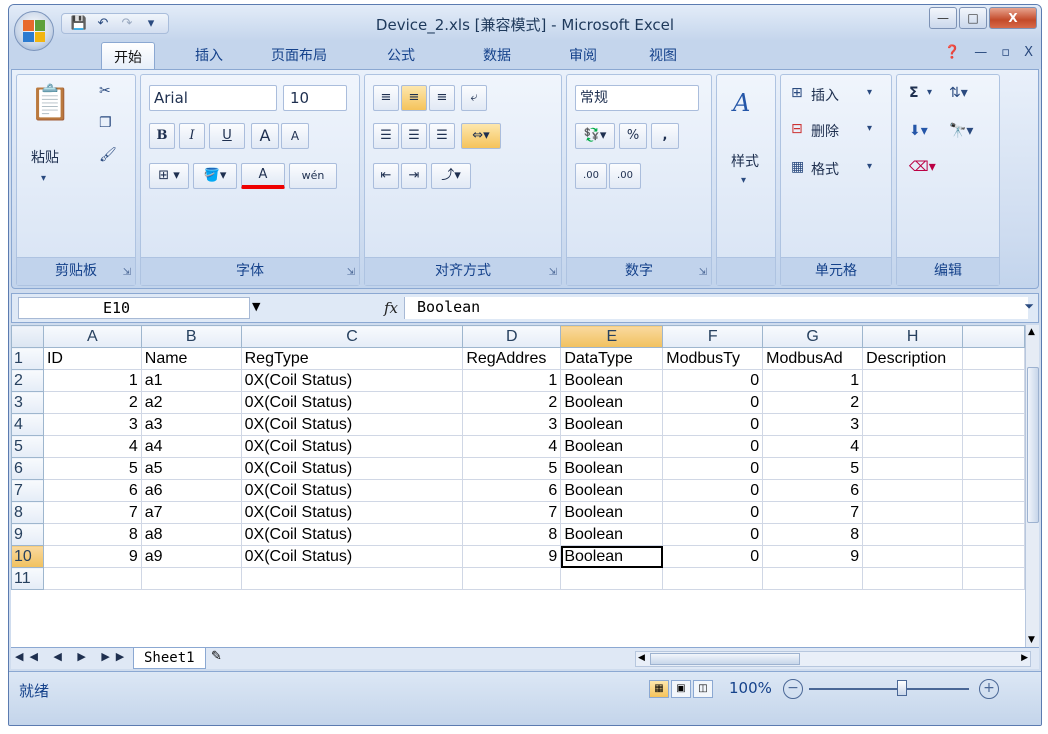 The width and height of the screenshot is (1048, 734). I want to click on zoom-in-button: +, so click(989, 689).